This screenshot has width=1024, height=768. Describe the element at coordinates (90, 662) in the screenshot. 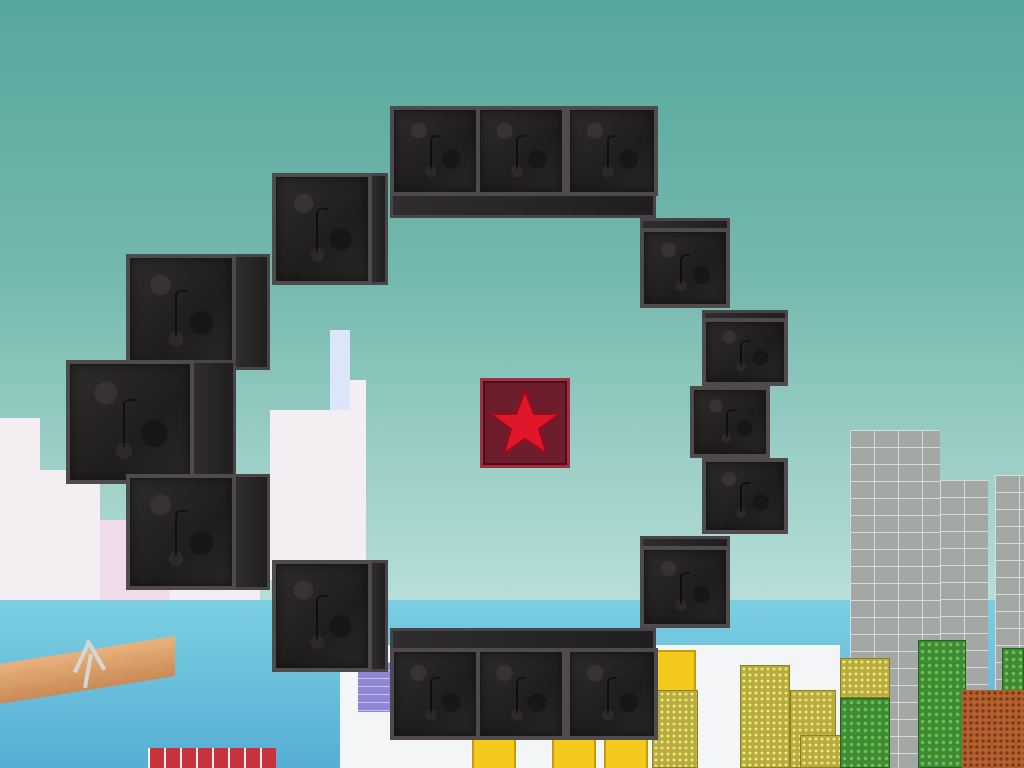

I see `skeleton-figure` at that location.